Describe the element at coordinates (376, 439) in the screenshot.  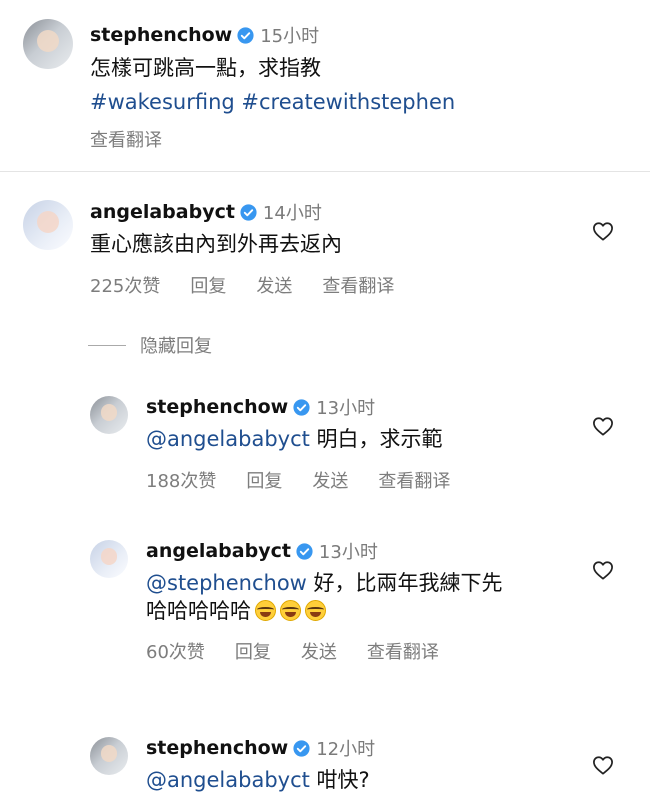
I see `reply-body: 明白，求示範` at that location.